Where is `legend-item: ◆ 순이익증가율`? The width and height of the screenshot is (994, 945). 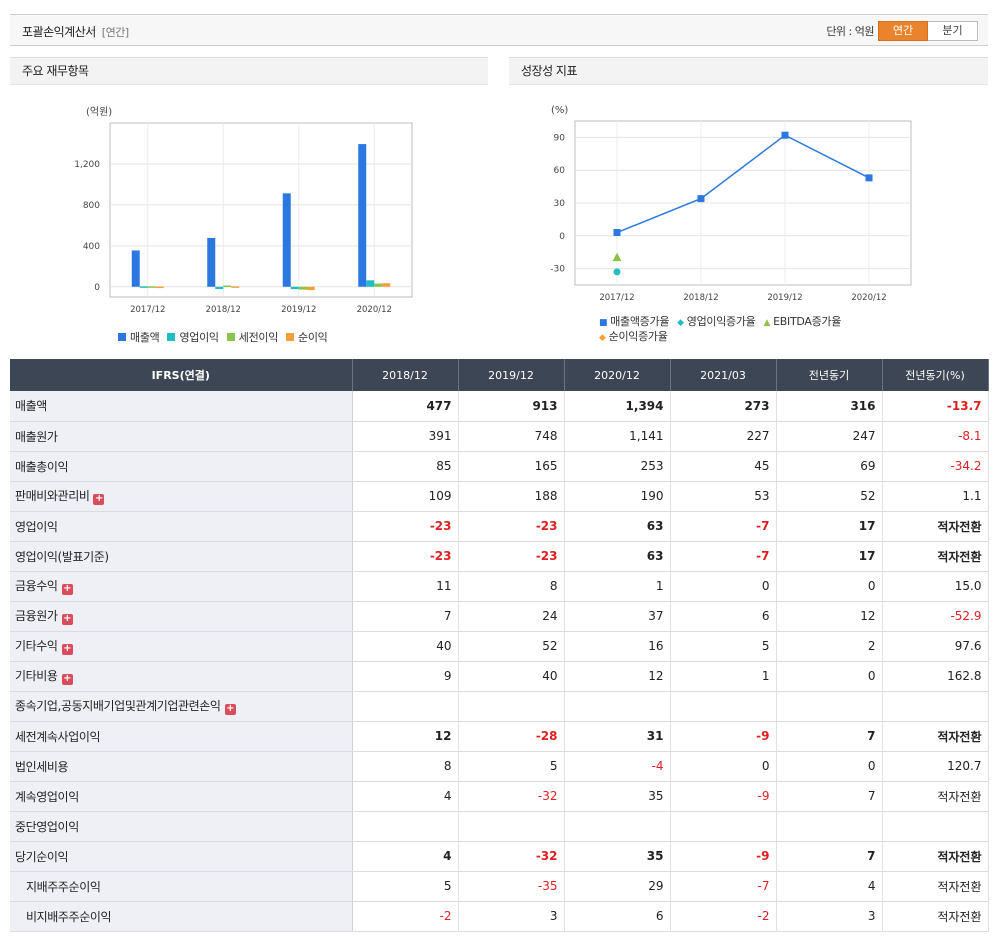 legend-item: ◆ 순이익증가율 is located at coordinates (633, 337).